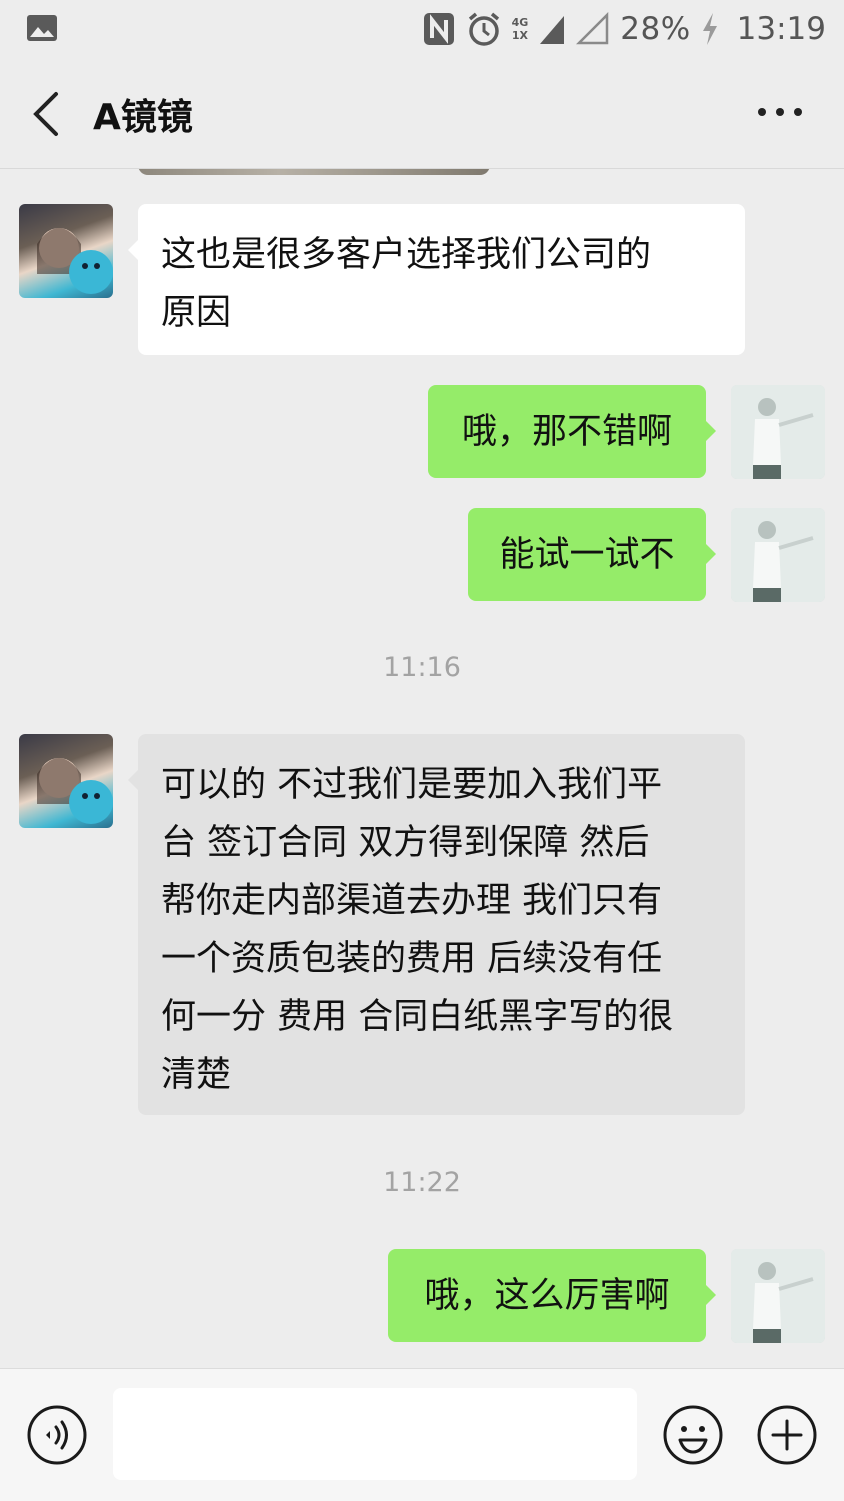  What do you see at coordinates (422, 1182) in the screenshot?
I see `message-timestamp: 11:22` at bounding box center [422, 1182].